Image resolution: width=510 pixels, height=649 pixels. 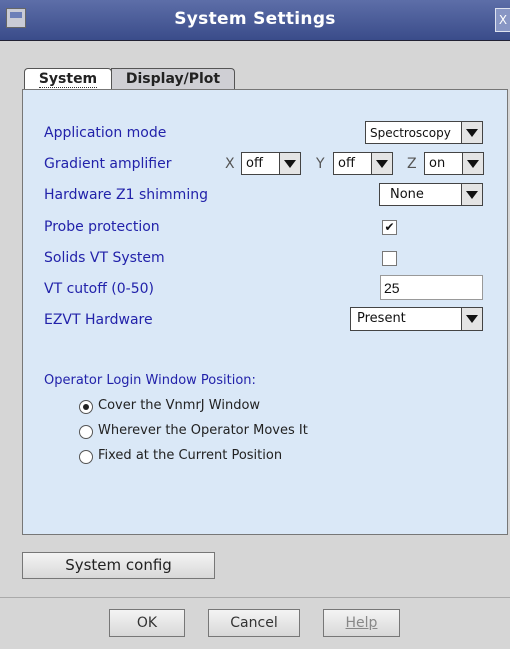 I want to click on radio-fixed-position, so click(x=86, y=457).